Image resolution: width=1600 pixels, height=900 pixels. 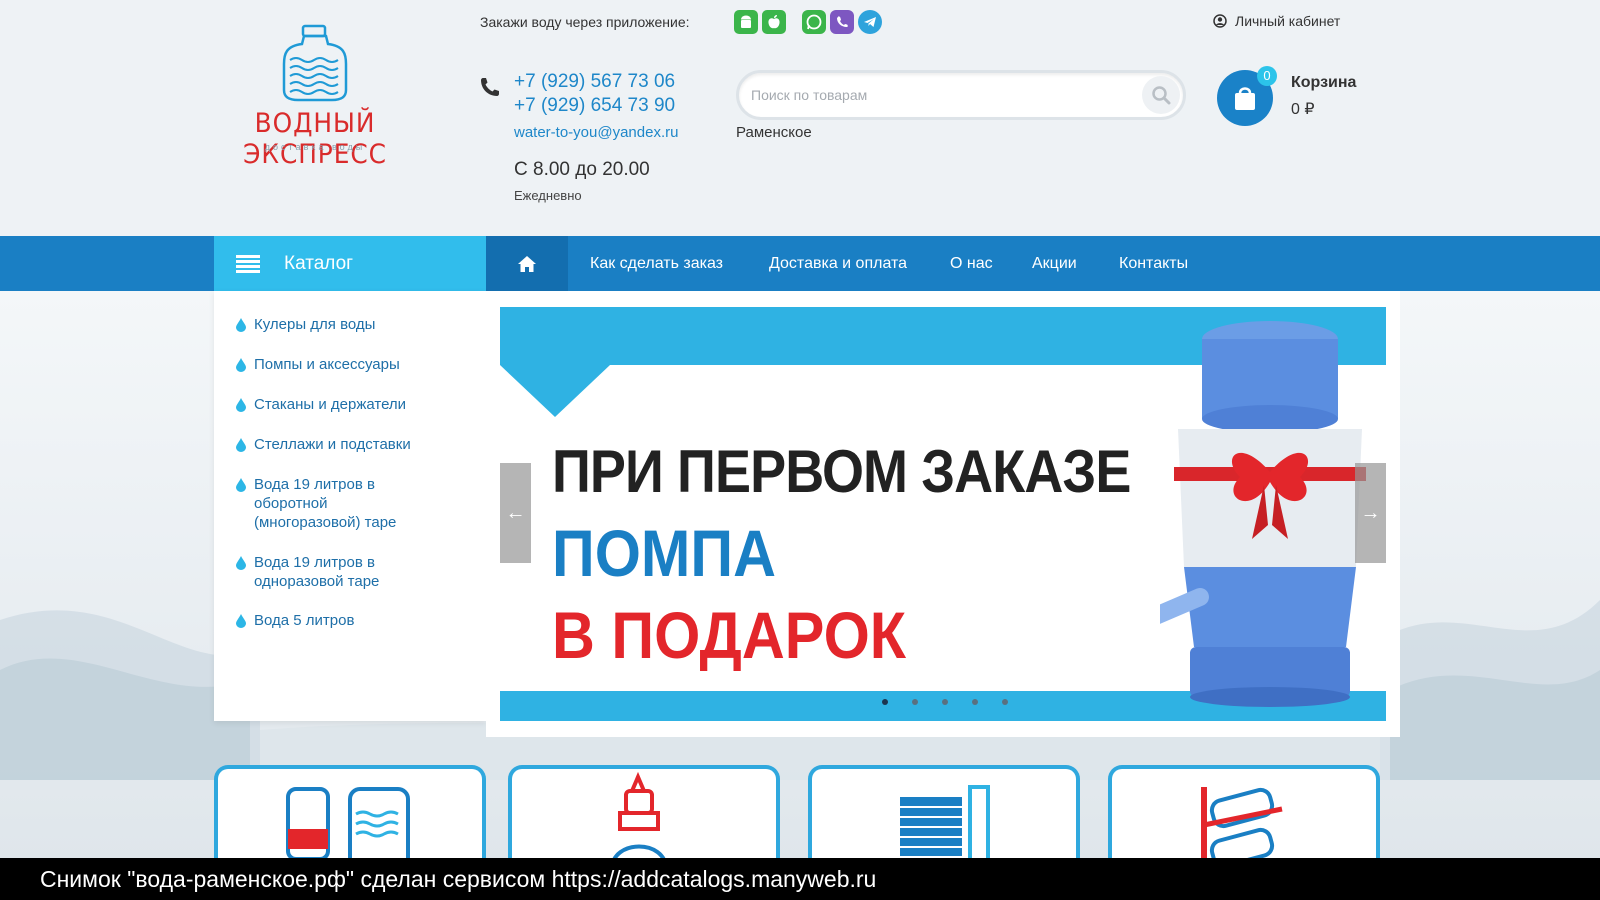 I want to click on slider-dots, so click(x=945, y=702).